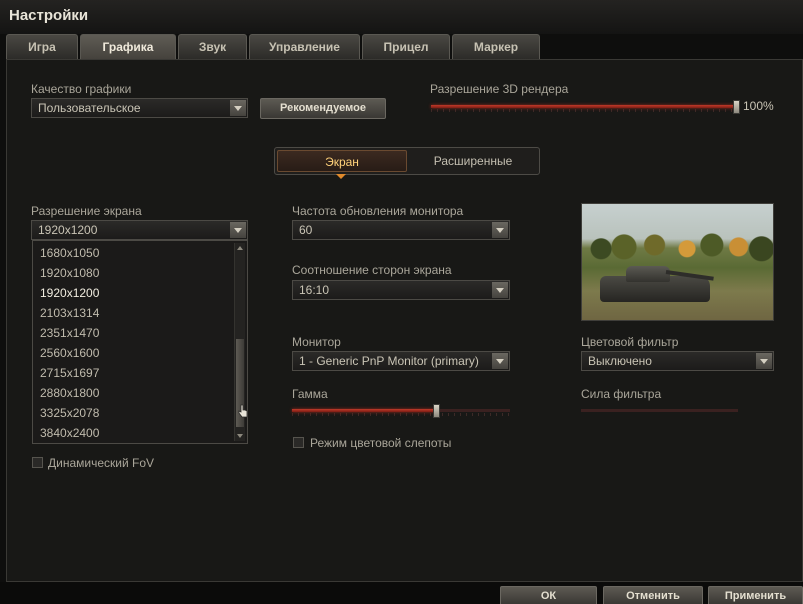 The height and width of the screenshot is (604, 803). Describe the element at coordinates (499, 89) in the screenshot. I see `render-resolution-label: Разрешение 3D рендера` at that location.